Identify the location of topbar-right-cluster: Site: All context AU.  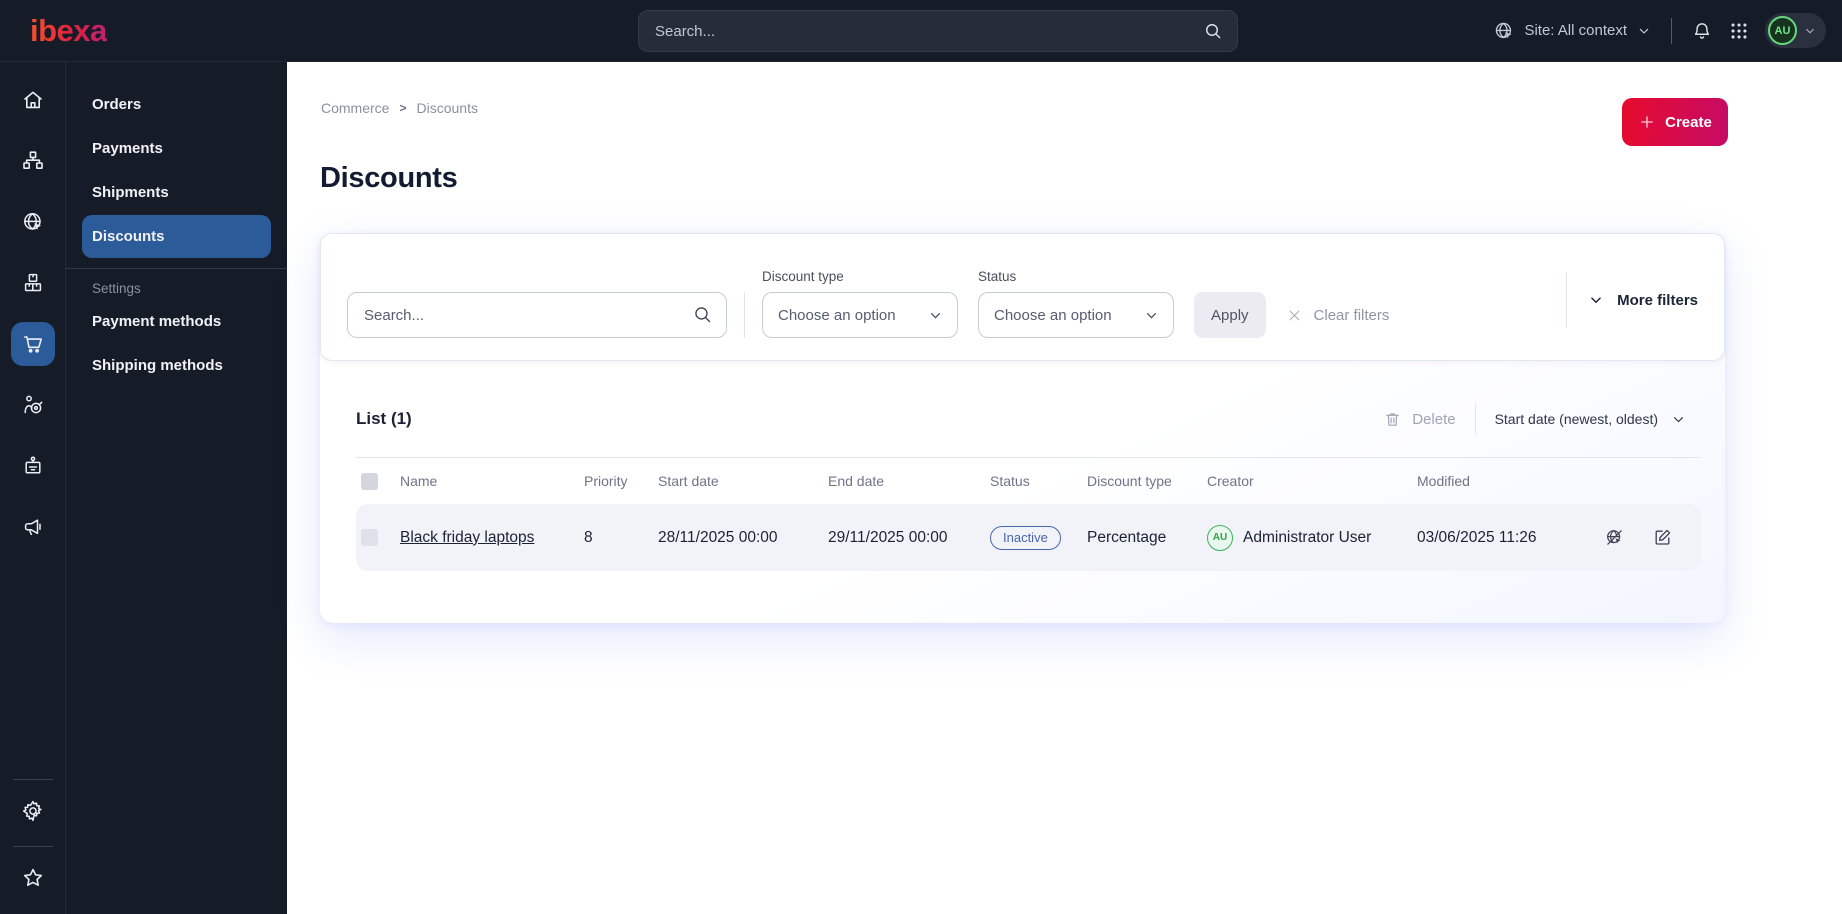
(1659, 30).